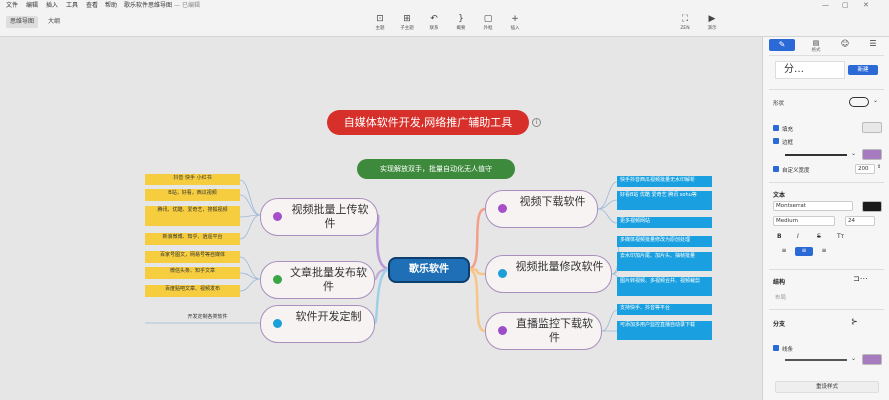 The height and width of the screenshot is (400, 889). I want to click on leaf-item: 可添加多用户监控直播自动录下载, so click(664, 330).